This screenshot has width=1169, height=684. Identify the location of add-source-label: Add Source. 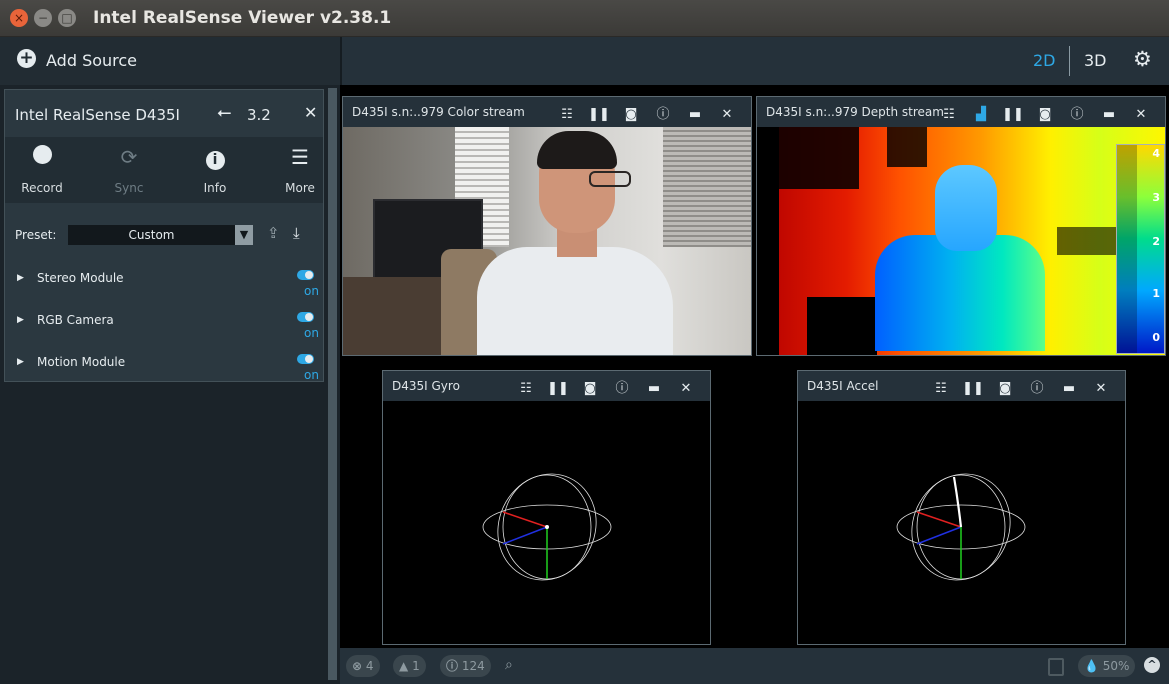
(92, 60).